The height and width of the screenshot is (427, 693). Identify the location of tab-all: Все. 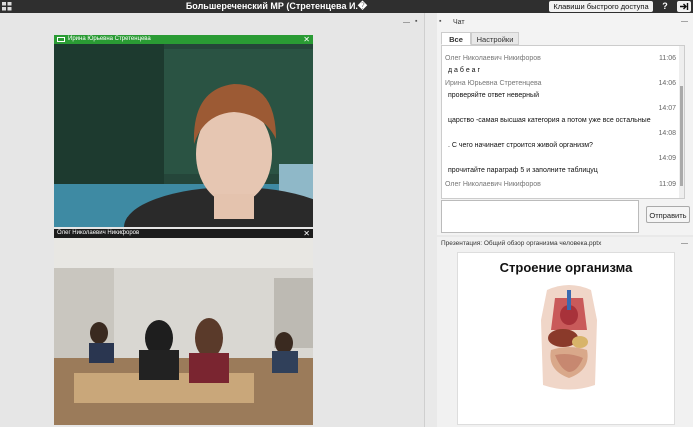
(456, 38).